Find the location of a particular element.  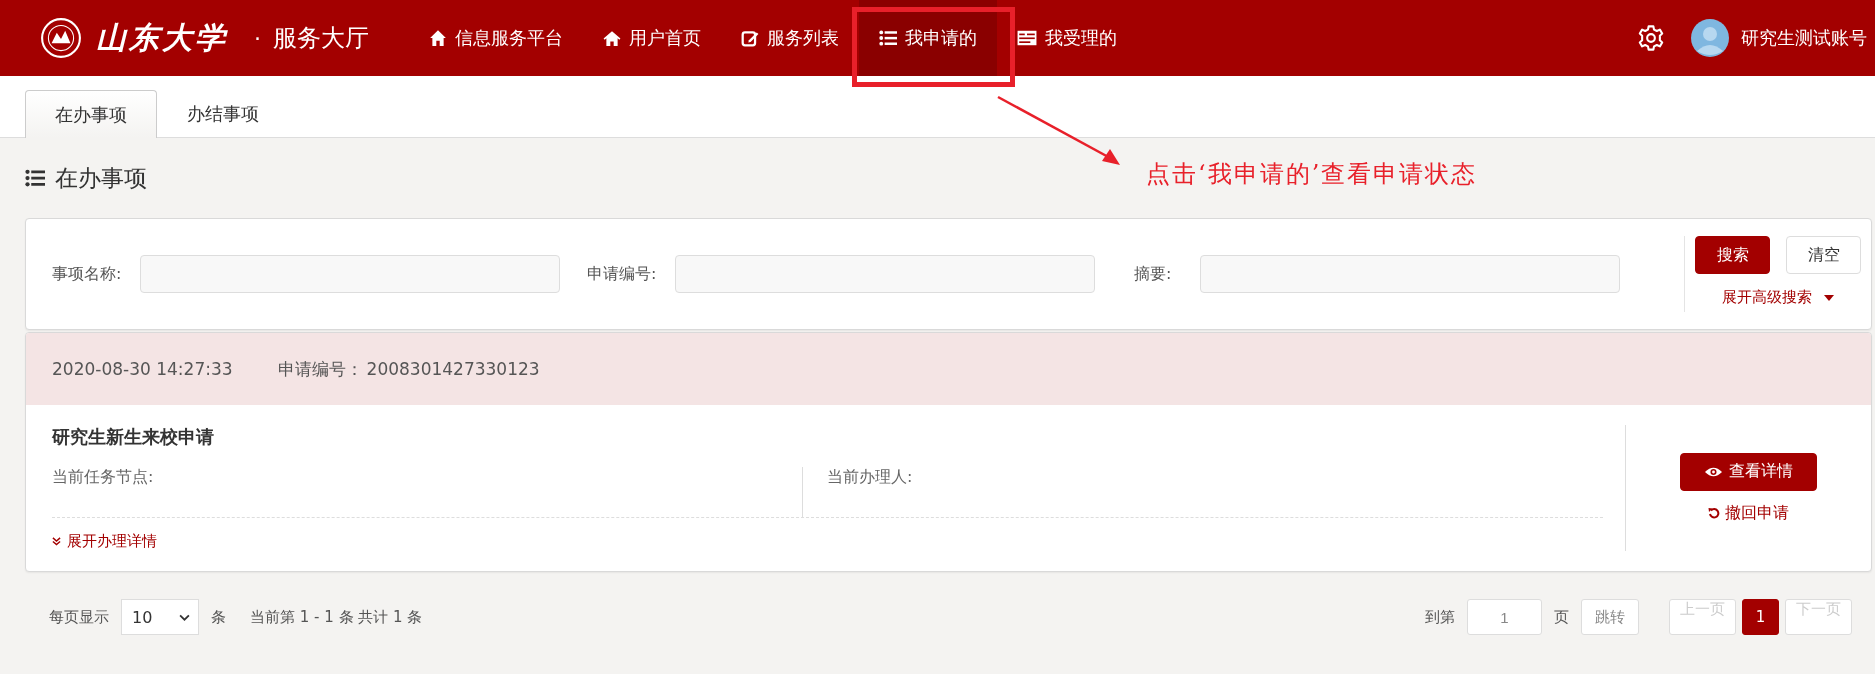

chevron-down-icon is located at coordinates (184, 617).